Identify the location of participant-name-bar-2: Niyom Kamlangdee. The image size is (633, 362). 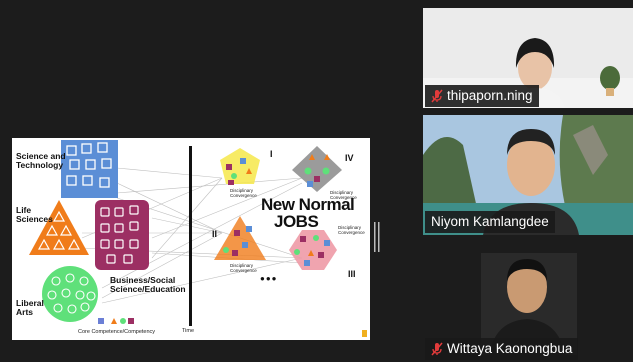
(490, 222).